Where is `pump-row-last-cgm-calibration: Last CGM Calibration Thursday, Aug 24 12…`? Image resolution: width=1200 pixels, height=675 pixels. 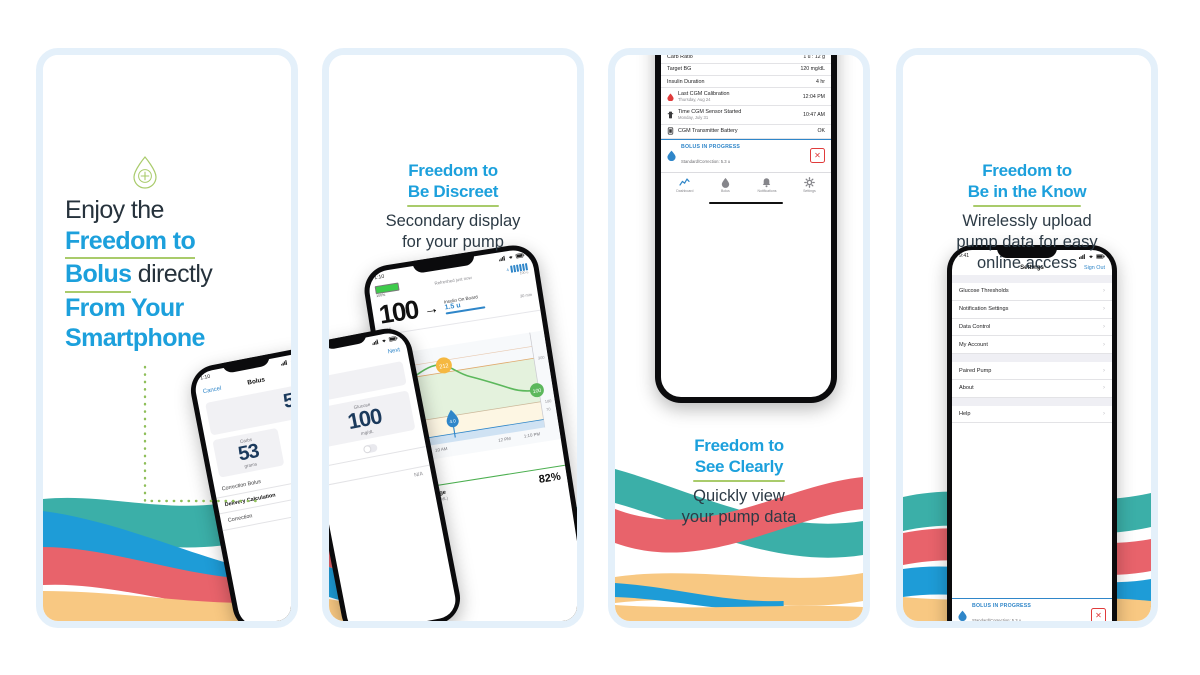
pump-row-last-cgm-calibration: Last CGM Calibration Thursday, Aug 24 12… is located at coordinates (746, 97).